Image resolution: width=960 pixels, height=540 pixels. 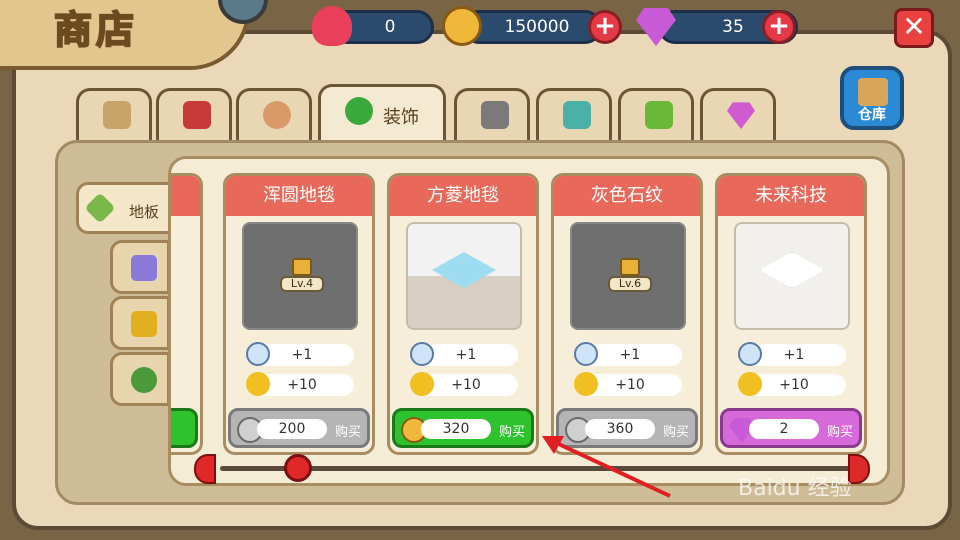 What do you see at coordinates (795, 488) in the screenshot?
I see `watermark: Baidu 经验` at bounding box center [795, 488].